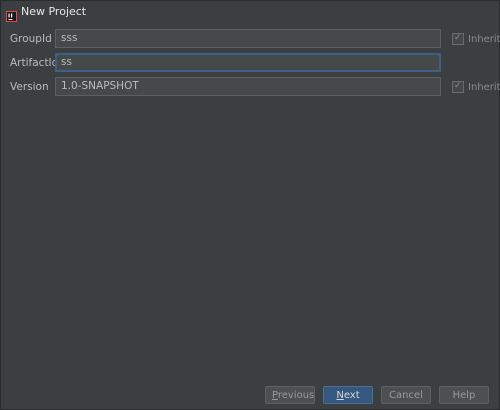  I want to click on groupid-field: sss, so click(248, 38).